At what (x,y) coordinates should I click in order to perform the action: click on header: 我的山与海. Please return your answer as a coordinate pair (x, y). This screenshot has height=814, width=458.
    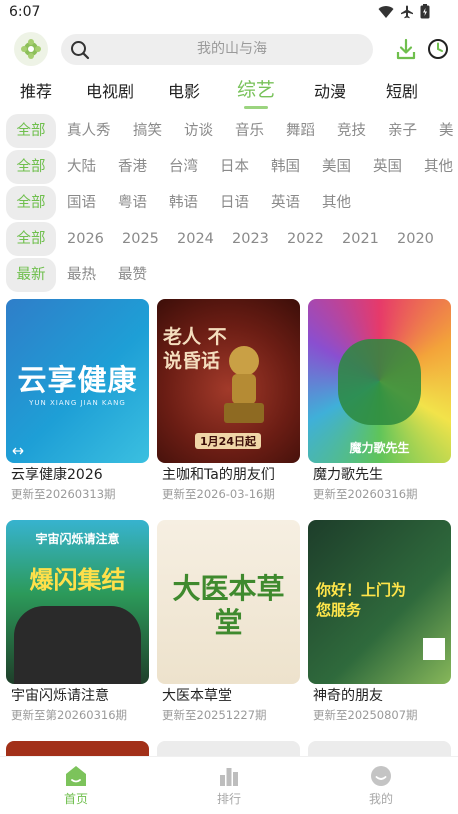
    Looking at the image, I should click on (229, 50).